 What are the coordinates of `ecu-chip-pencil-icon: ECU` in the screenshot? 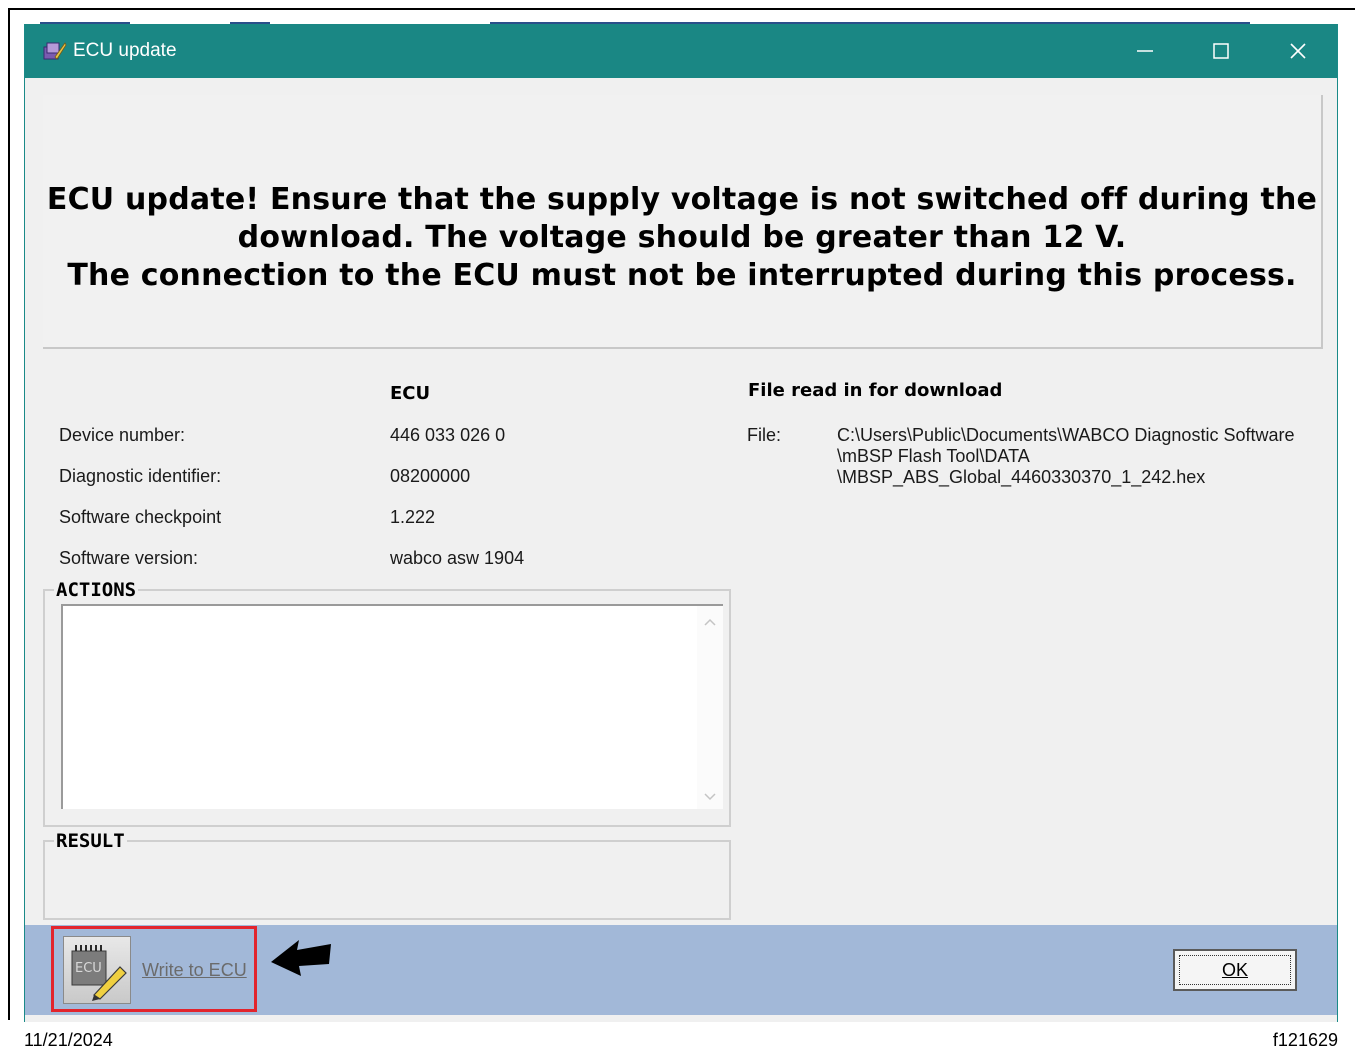 It's located at (99, 973).